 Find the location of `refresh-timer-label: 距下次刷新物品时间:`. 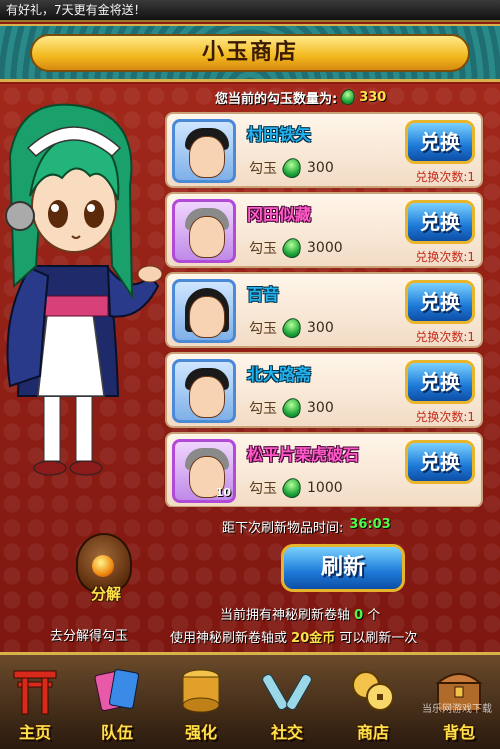

refresh-timer-label: 距下次刷新物品时间: is located at coordinates (283, 528).